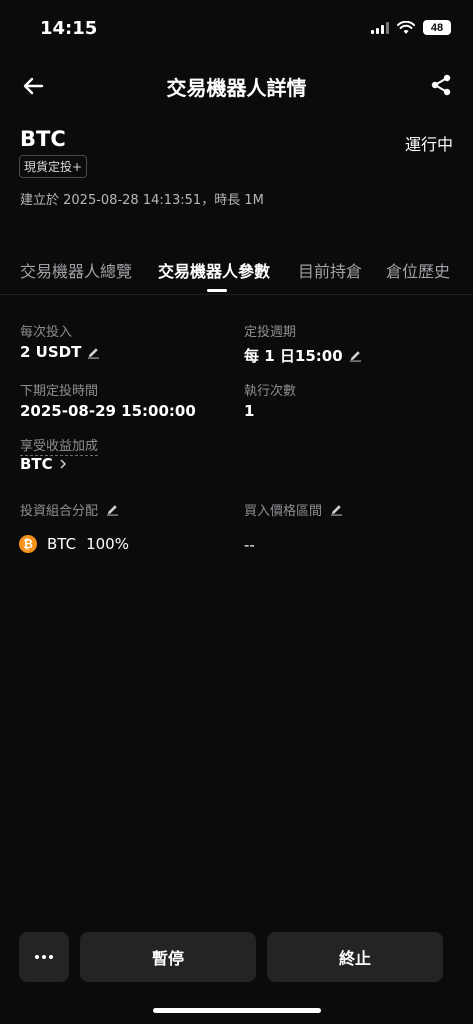  What do you see at coordinates (142, 200) in the screenshot?
I see `created-info: 建立於 2025-08-28 14:13:51，時長 1M` at bounding box center [142, 200].